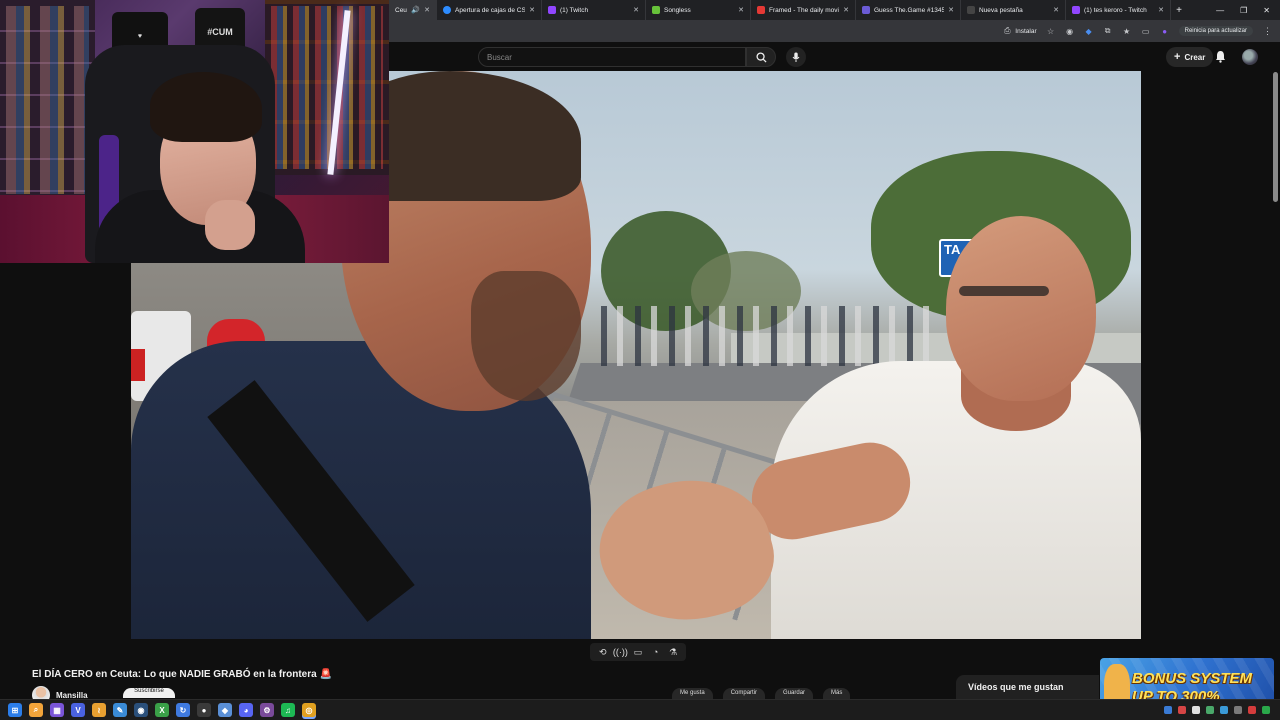 This screenshot has height=720, width=1280. I want to click on webcam-overlay: ♥ #CUM, so click(194, 131).